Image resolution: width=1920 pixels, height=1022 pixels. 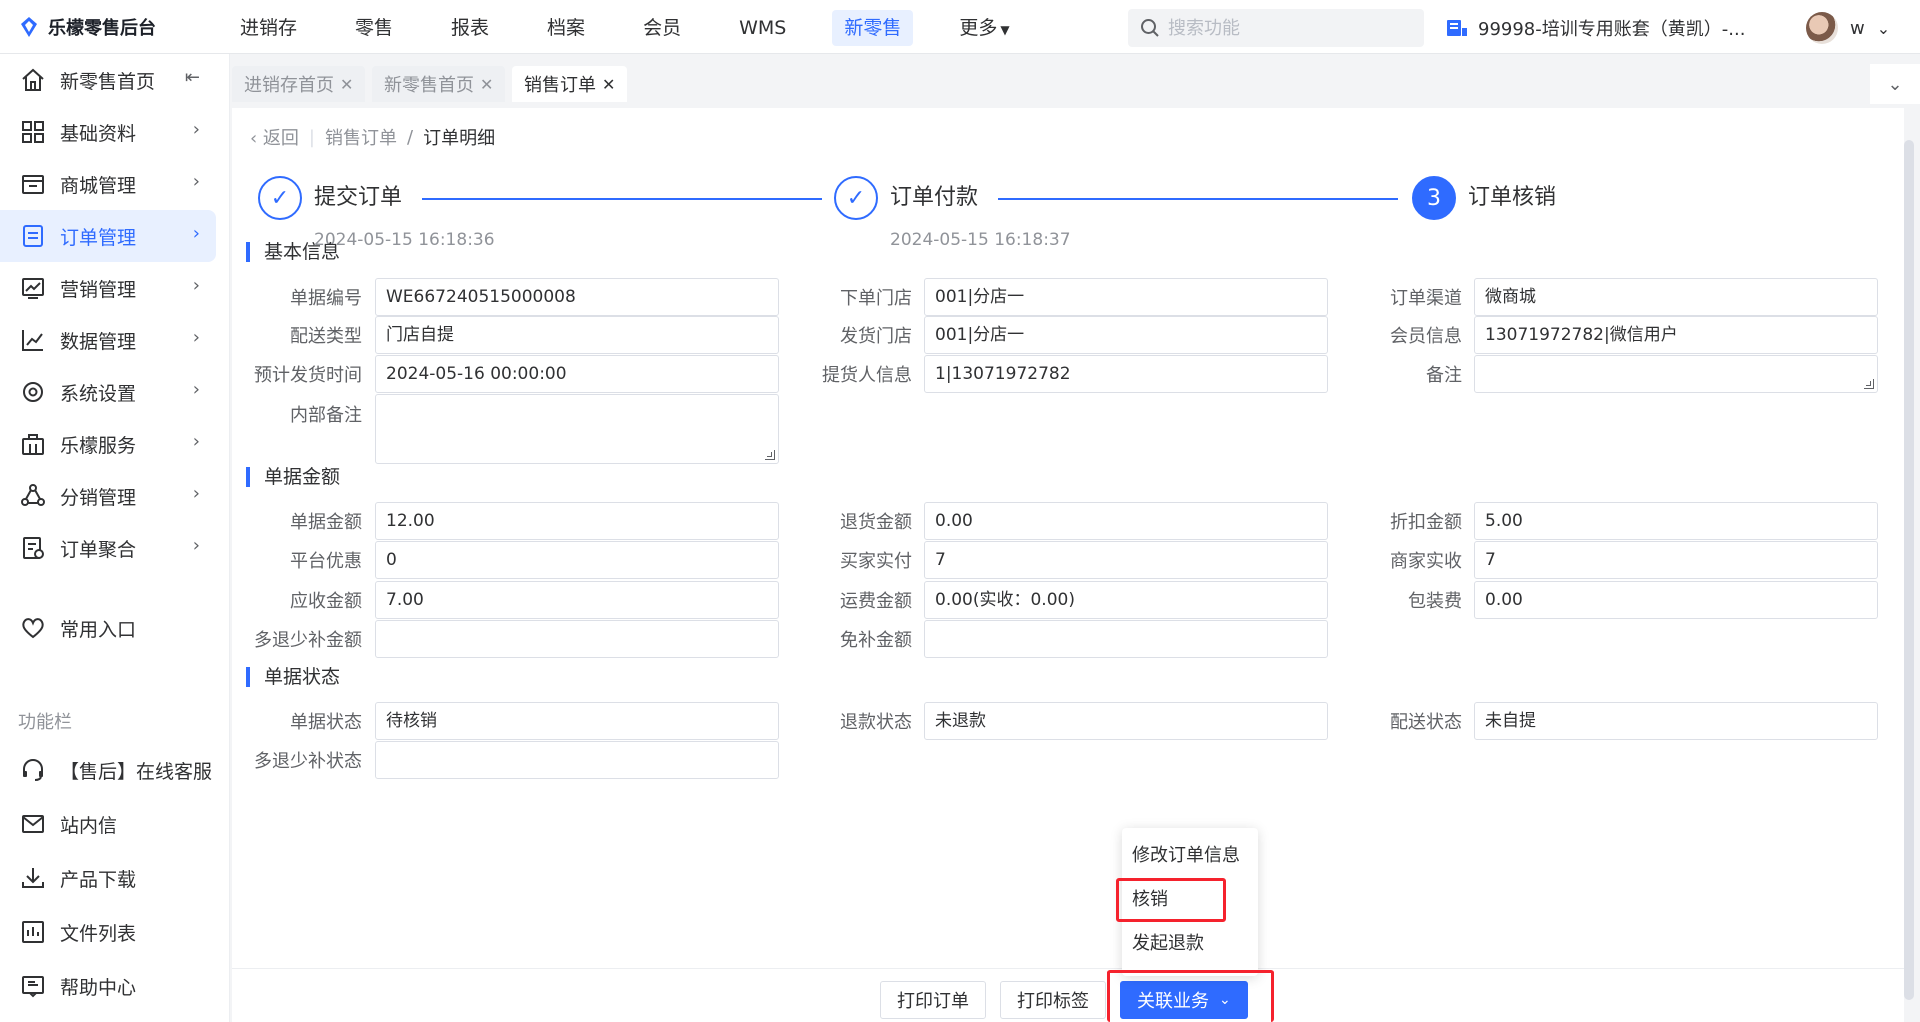 What do you see at coordinates (1126, 560) in the screenshot?
I see `buyer-paid-field: 7` at bounding box center [1126, 560].